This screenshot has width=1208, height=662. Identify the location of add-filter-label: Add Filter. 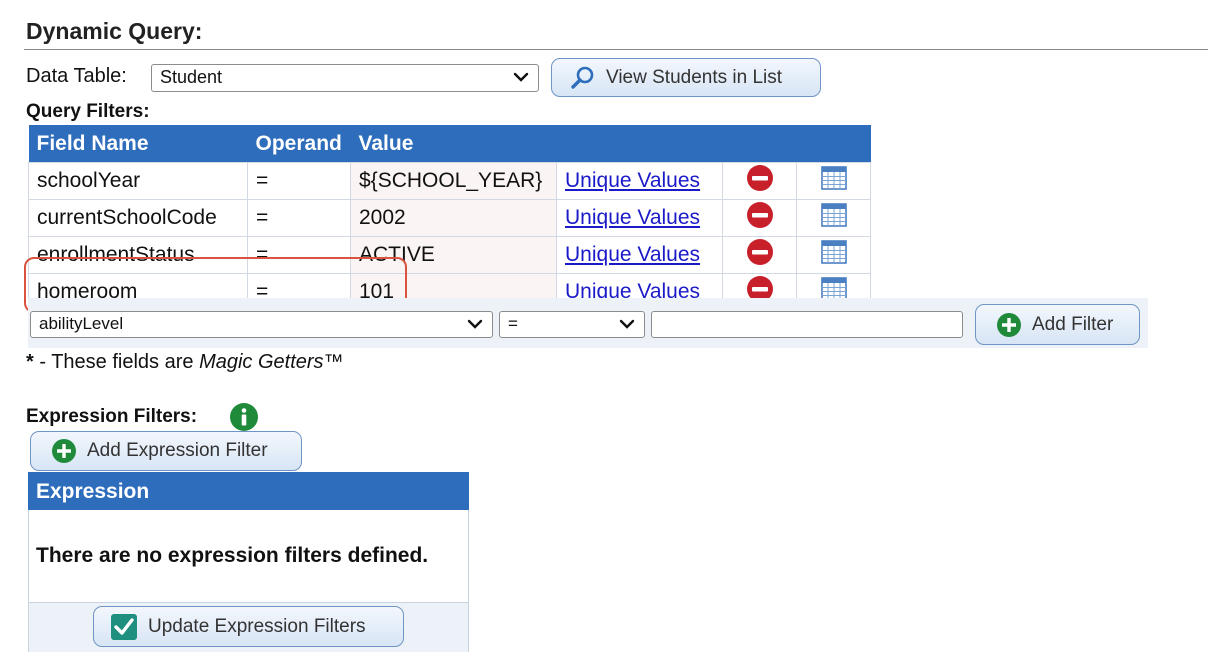
(1073, 324).